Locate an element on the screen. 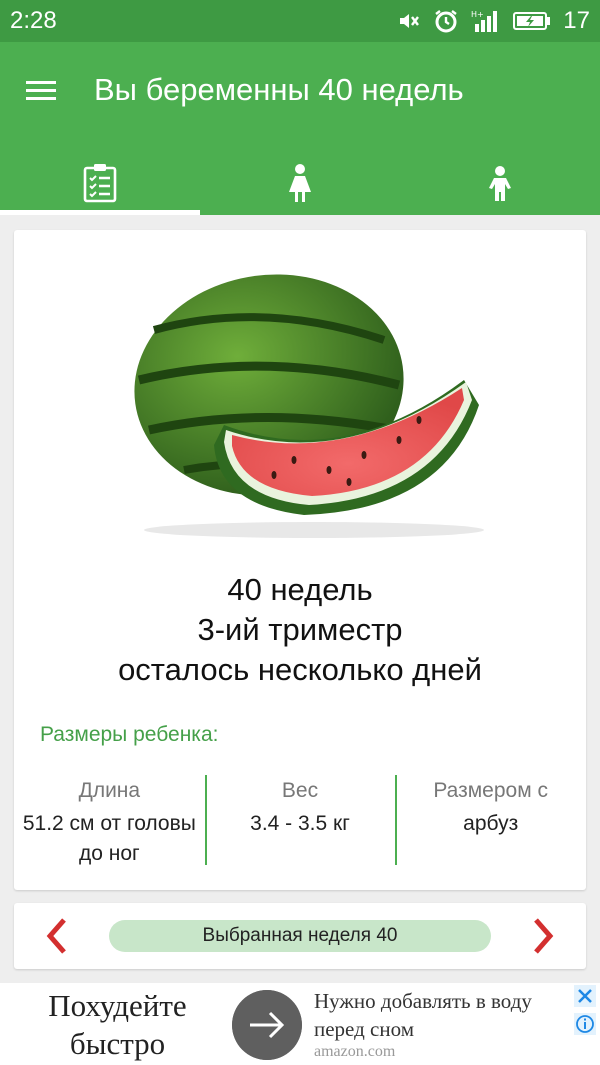 The image size is (600, 1065). page-title: Вы беременны 40 недель is located at coordinates (279, 89).